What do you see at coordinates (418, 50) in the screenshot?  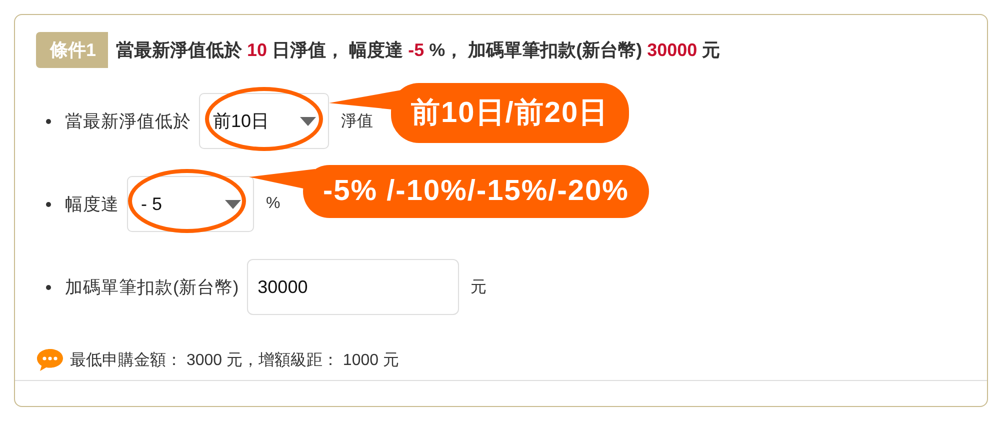 I see `condition-heading: 當最新淨值低於 10 日淨值， 幅度達 -5 %， 加碼單筆扣款(新台幣) 30000 元` at bounding box center [418, 50].